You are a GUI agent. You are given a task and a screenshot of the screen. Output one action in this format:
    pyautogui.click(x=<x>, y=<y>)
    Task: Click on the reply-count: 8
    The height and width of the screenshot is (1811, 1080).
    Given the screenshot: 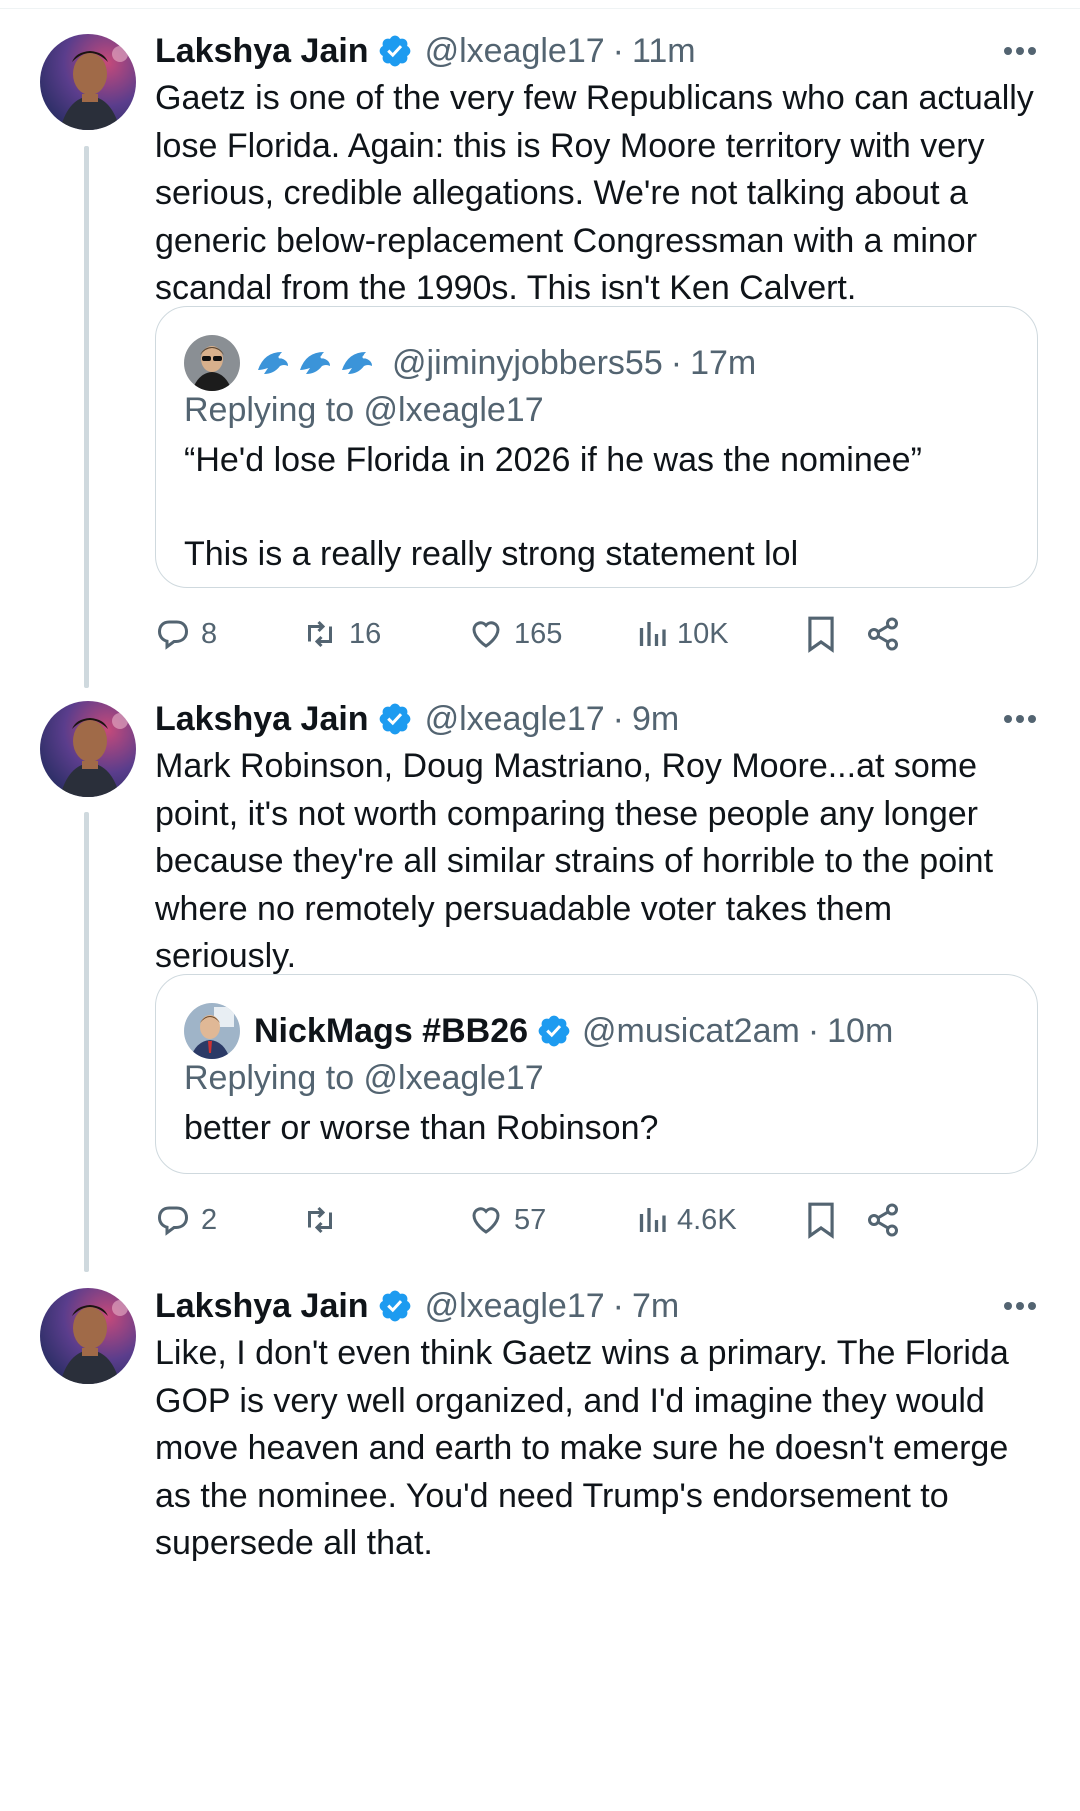 What is the action you would take?
    pyautogui.click(x=209, y=633)
    